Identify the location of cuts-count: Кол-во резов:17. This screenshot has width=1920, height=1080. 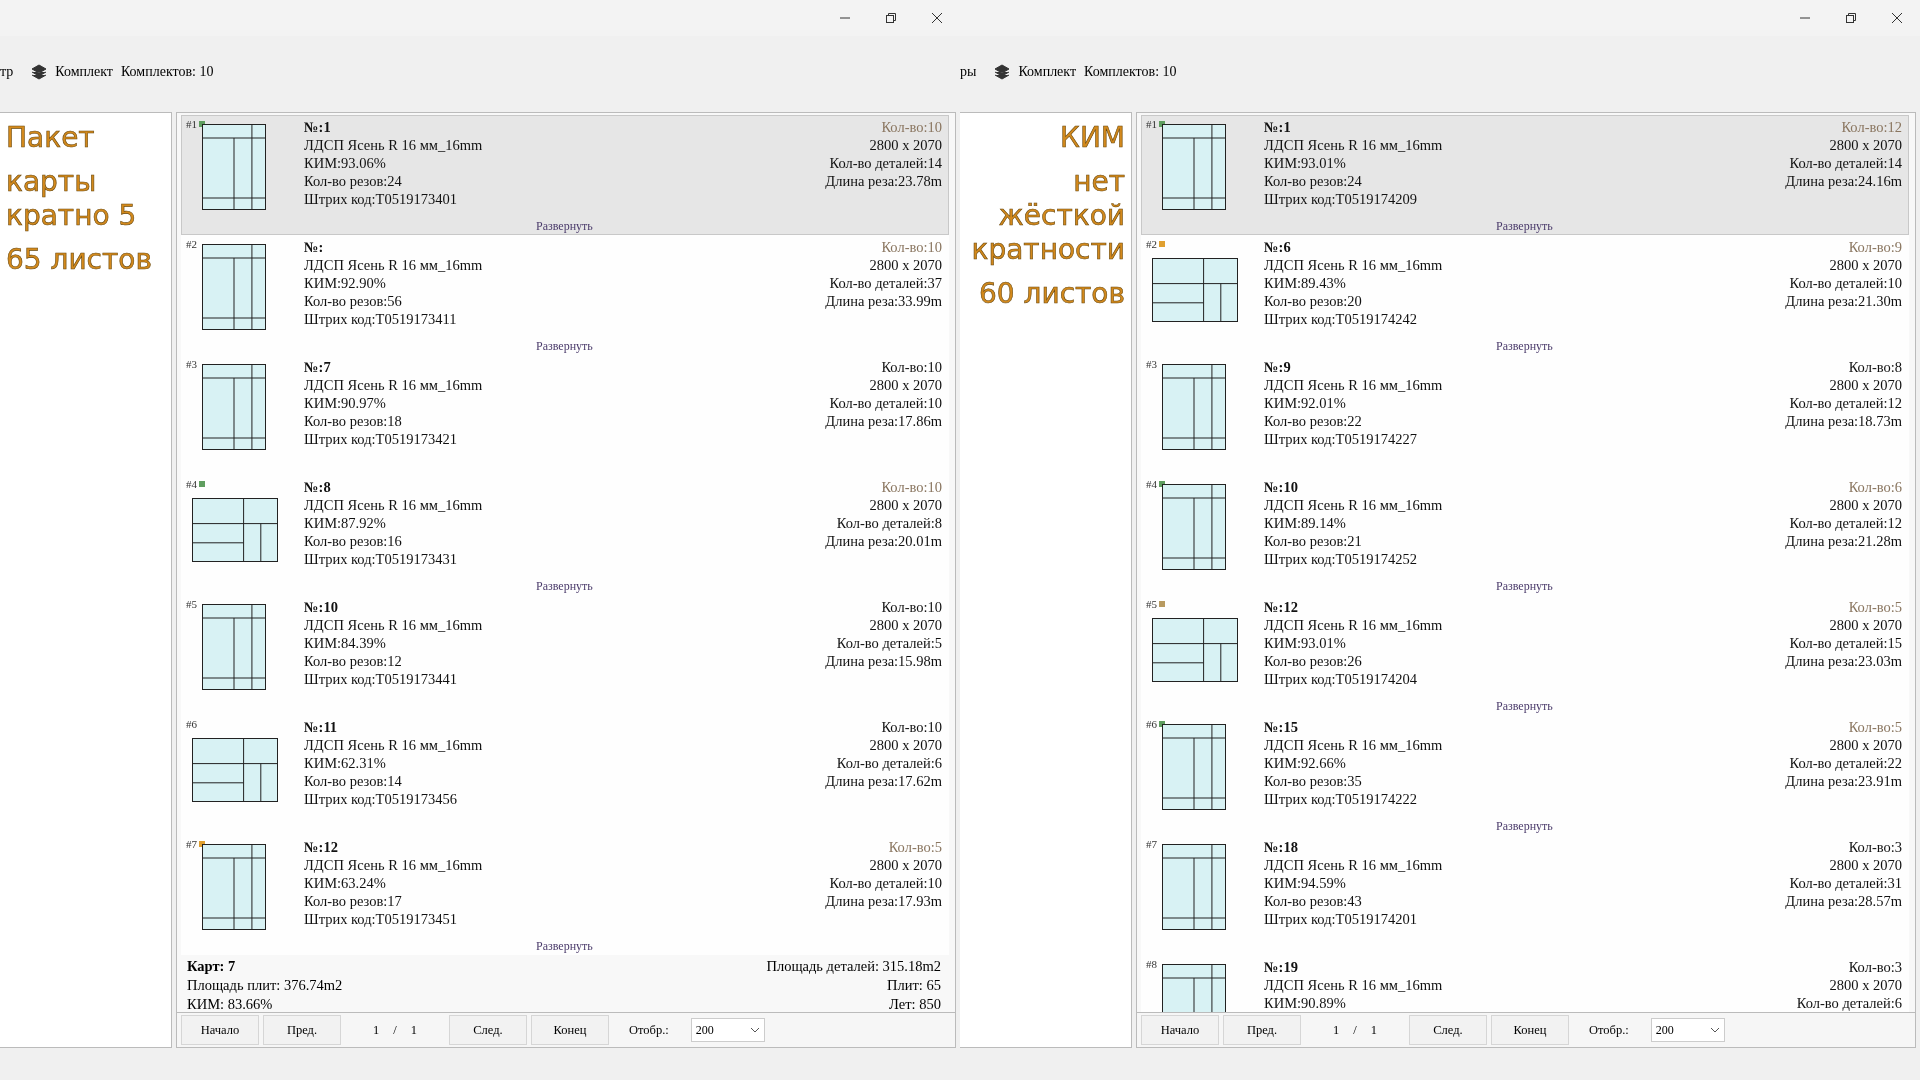
(353, 901).